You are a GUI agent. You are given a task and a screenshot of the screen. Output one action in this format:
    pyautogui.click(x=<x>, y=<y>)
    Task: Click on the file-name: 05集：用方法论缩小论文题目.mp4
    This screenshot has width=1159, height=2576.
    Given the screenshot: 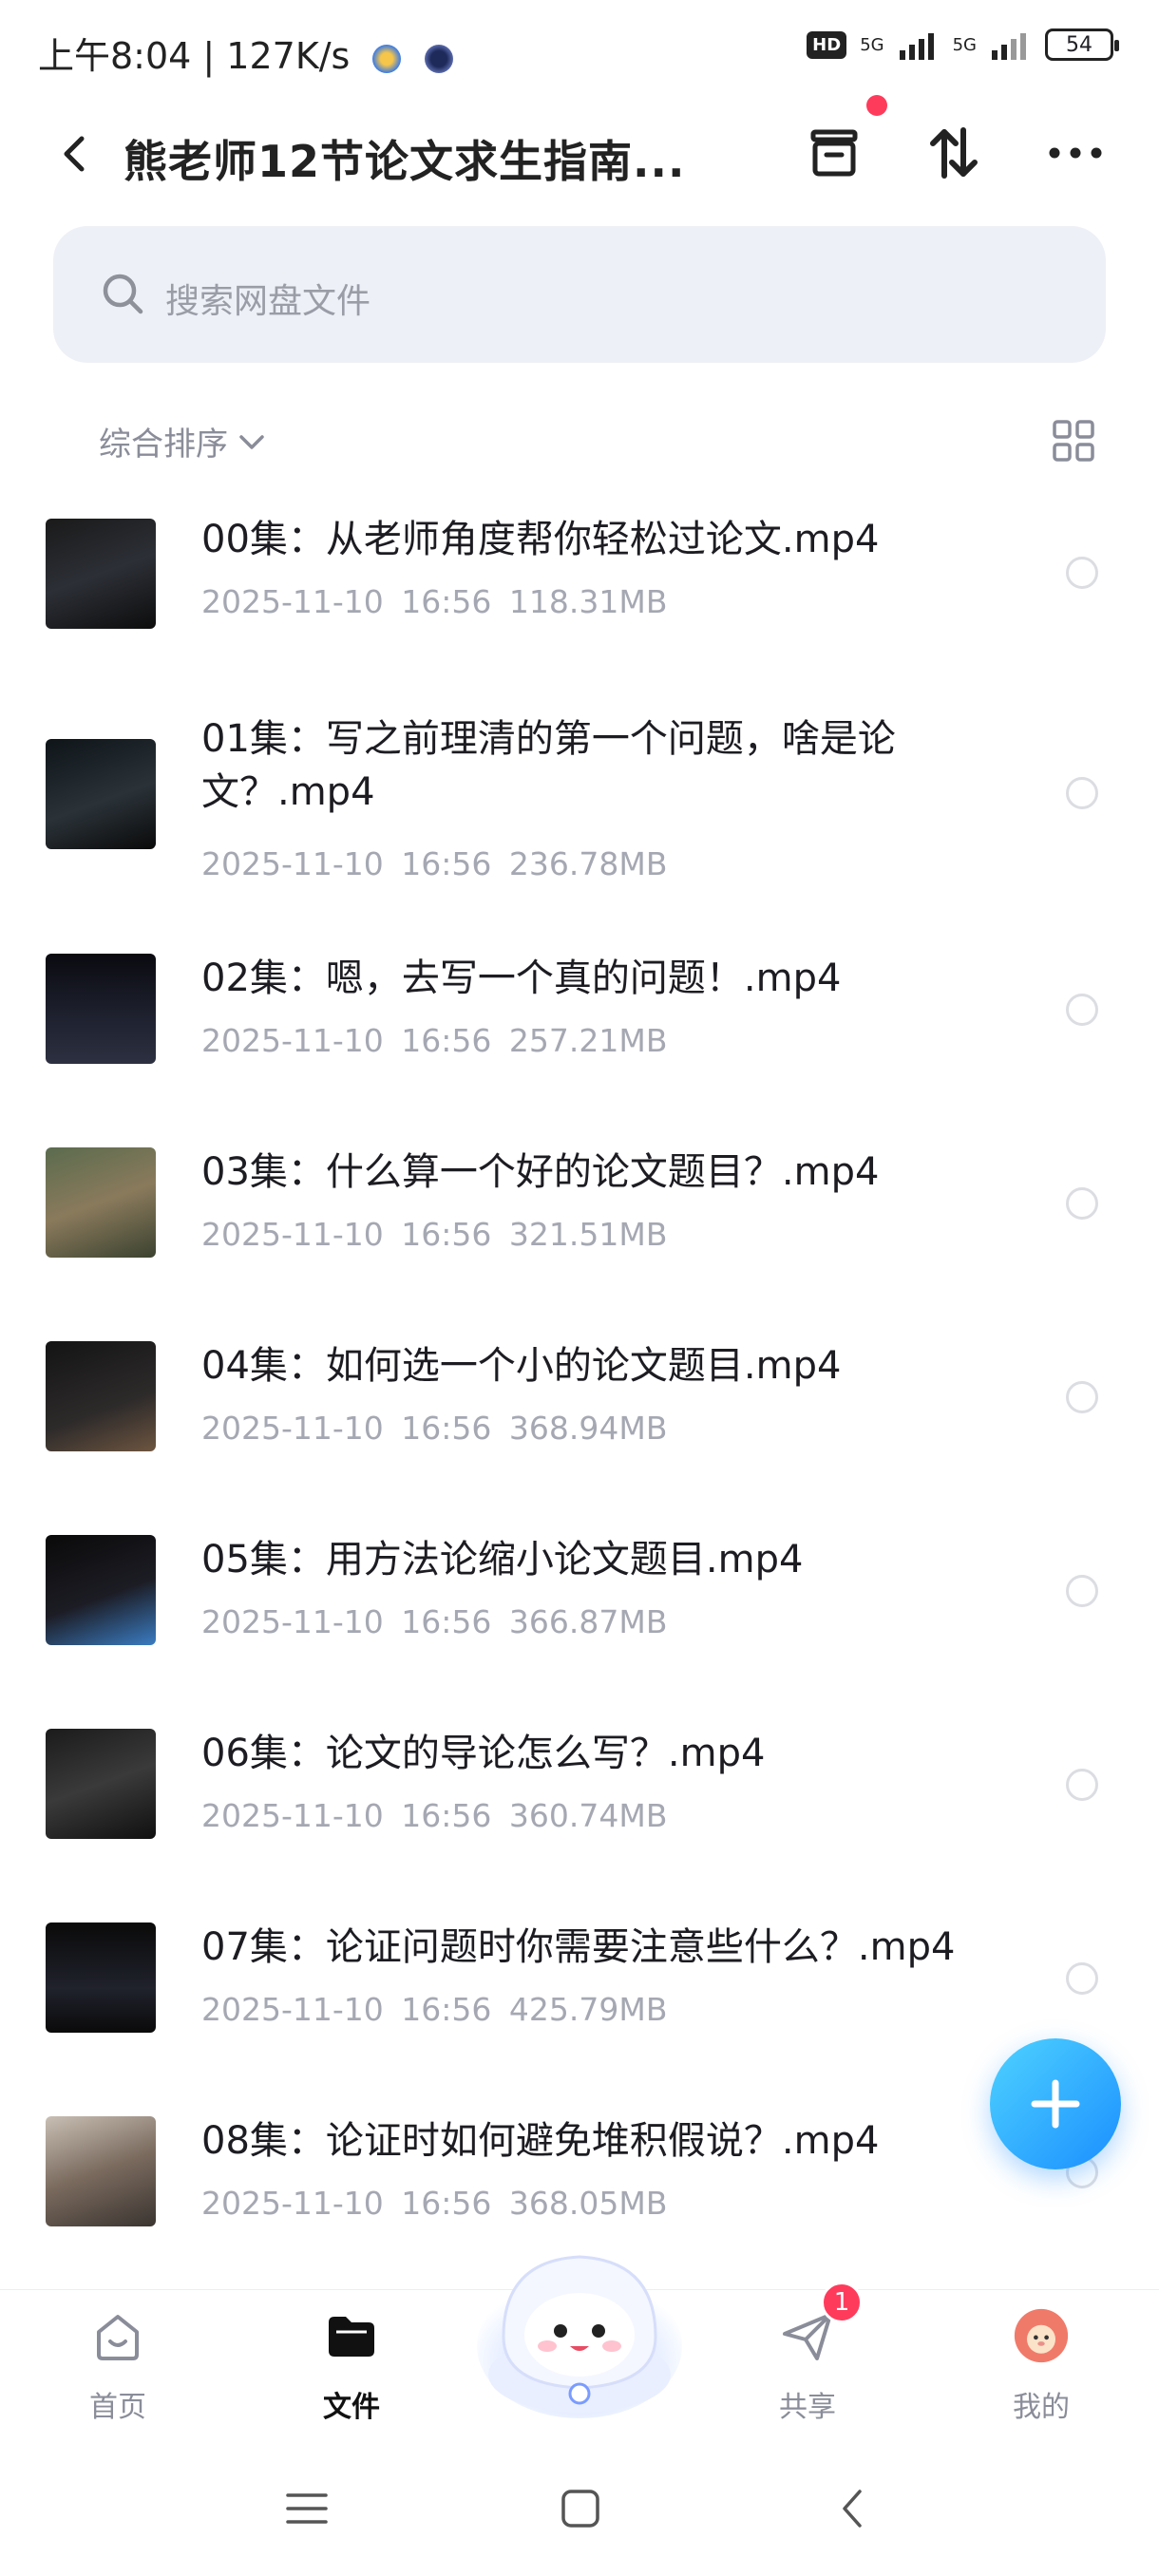 What is the action you would take?
    pyautogui.click(x=502, y=1560)
    